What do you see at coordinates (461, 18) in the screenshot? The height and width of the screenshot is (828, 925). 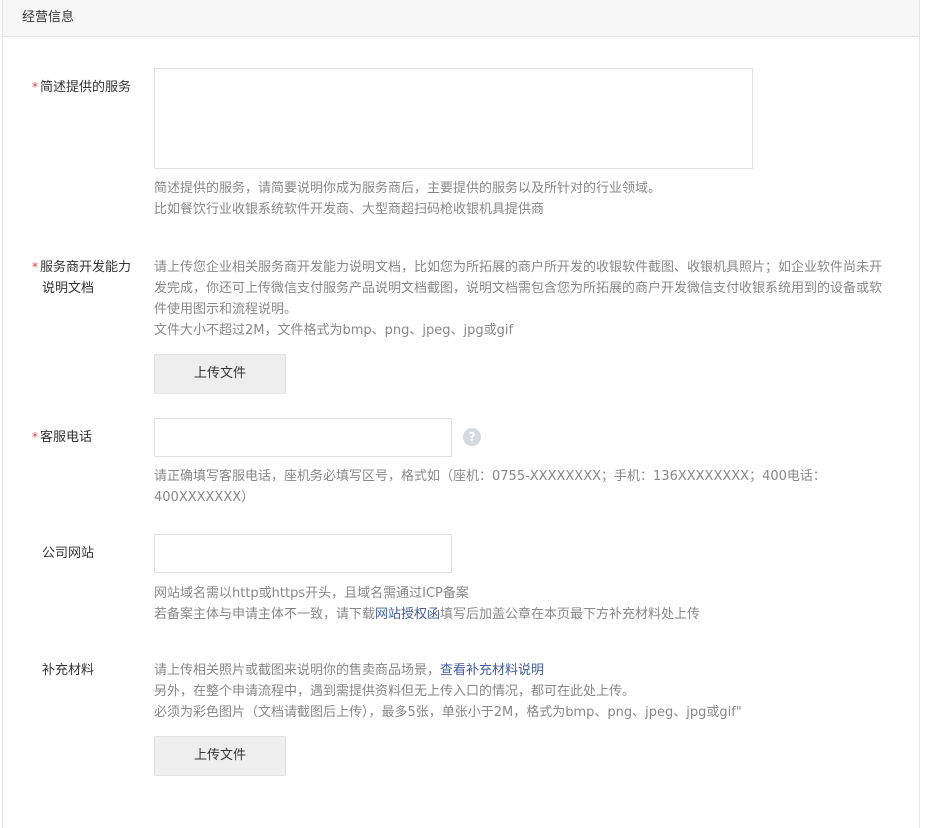 I see `panel-header: 经营信息` at bounding box center [461, 18].